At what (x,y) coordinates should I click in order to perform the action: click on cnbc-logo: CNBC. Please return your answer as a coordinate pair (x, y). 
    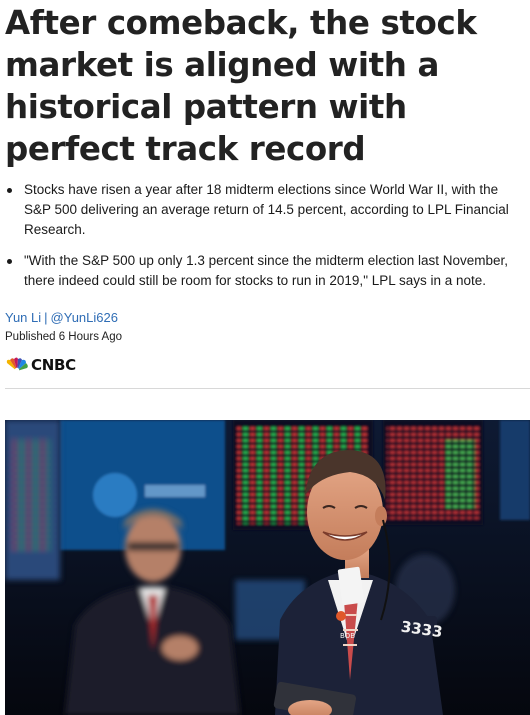
    Looking at the image, I should click on (40, 365).